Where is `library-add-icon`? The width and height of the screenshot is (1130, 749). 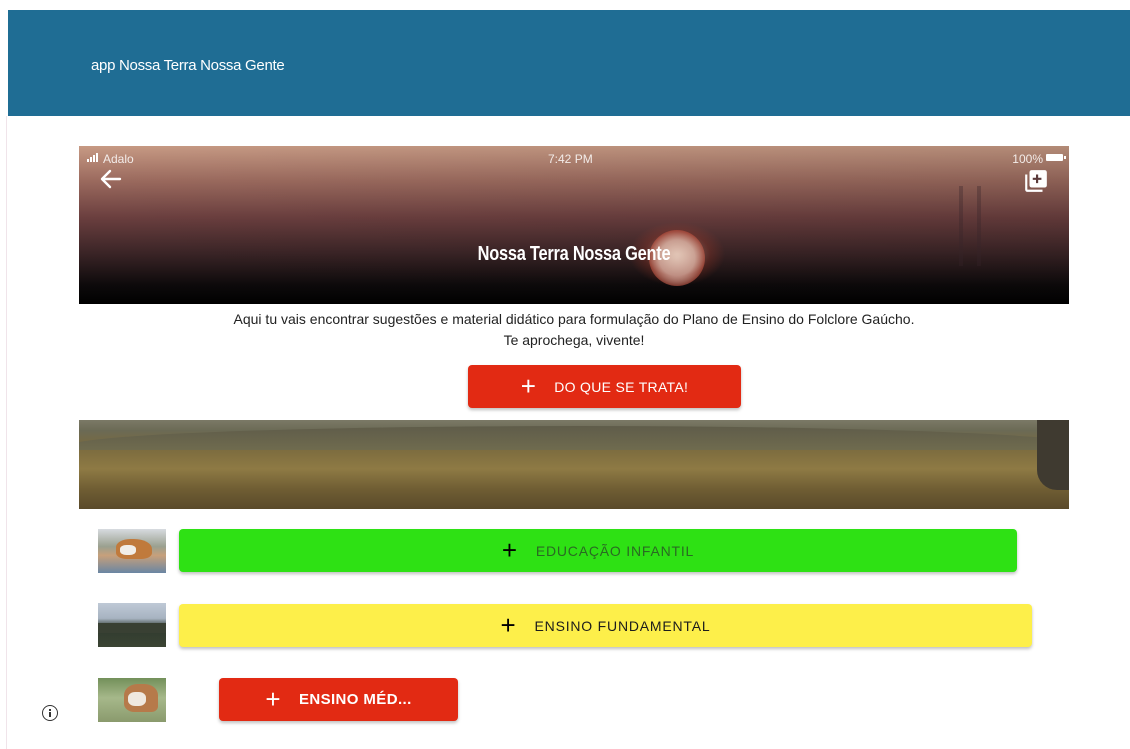 library-add-icon is located at coordinates (1036, 181).